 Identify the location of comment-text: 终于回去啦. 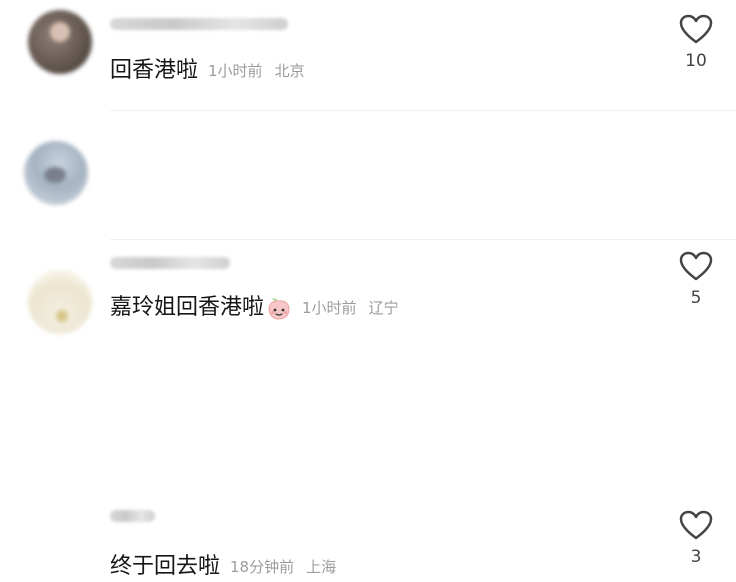
(165, 566).